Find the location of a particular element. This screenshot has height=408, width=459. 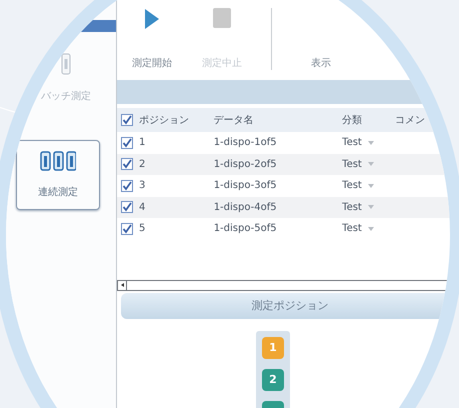

column-header: データ名 is located at coordinates (264, 120).